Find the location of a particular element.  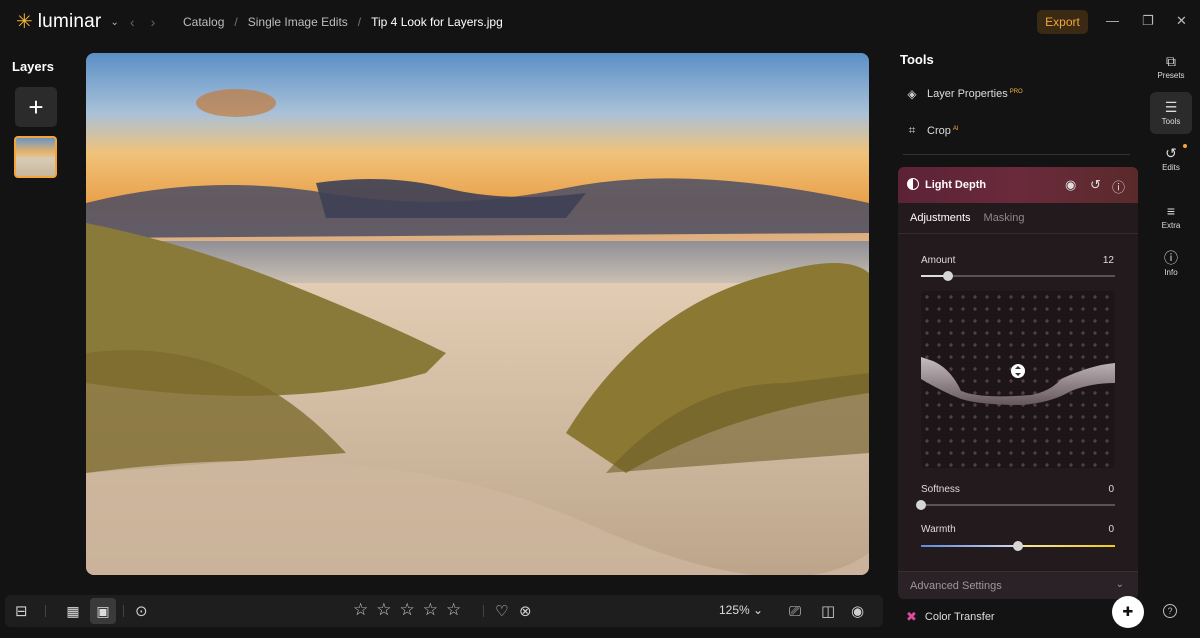

rail-label: Info is located at coordinates (1171, 272).